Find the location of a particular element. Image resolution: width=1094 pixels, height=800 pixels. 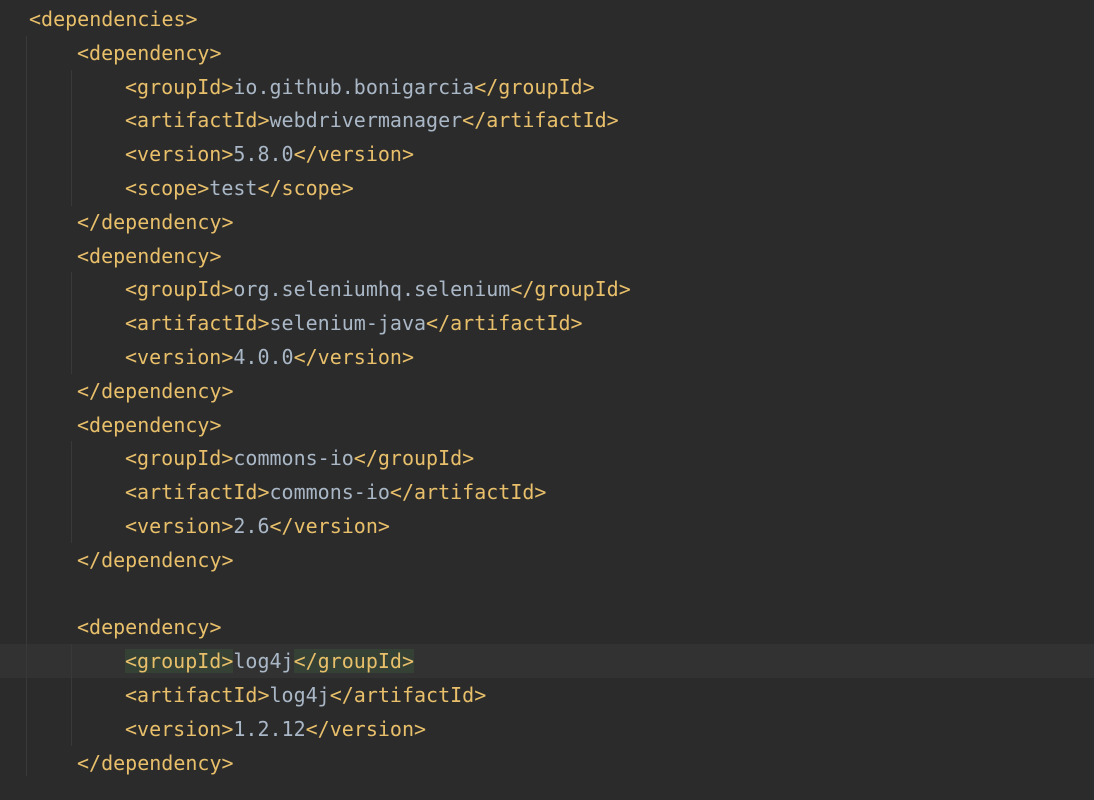

code-line: <version>4.0.0</version> is located at coordinates (269, 357).